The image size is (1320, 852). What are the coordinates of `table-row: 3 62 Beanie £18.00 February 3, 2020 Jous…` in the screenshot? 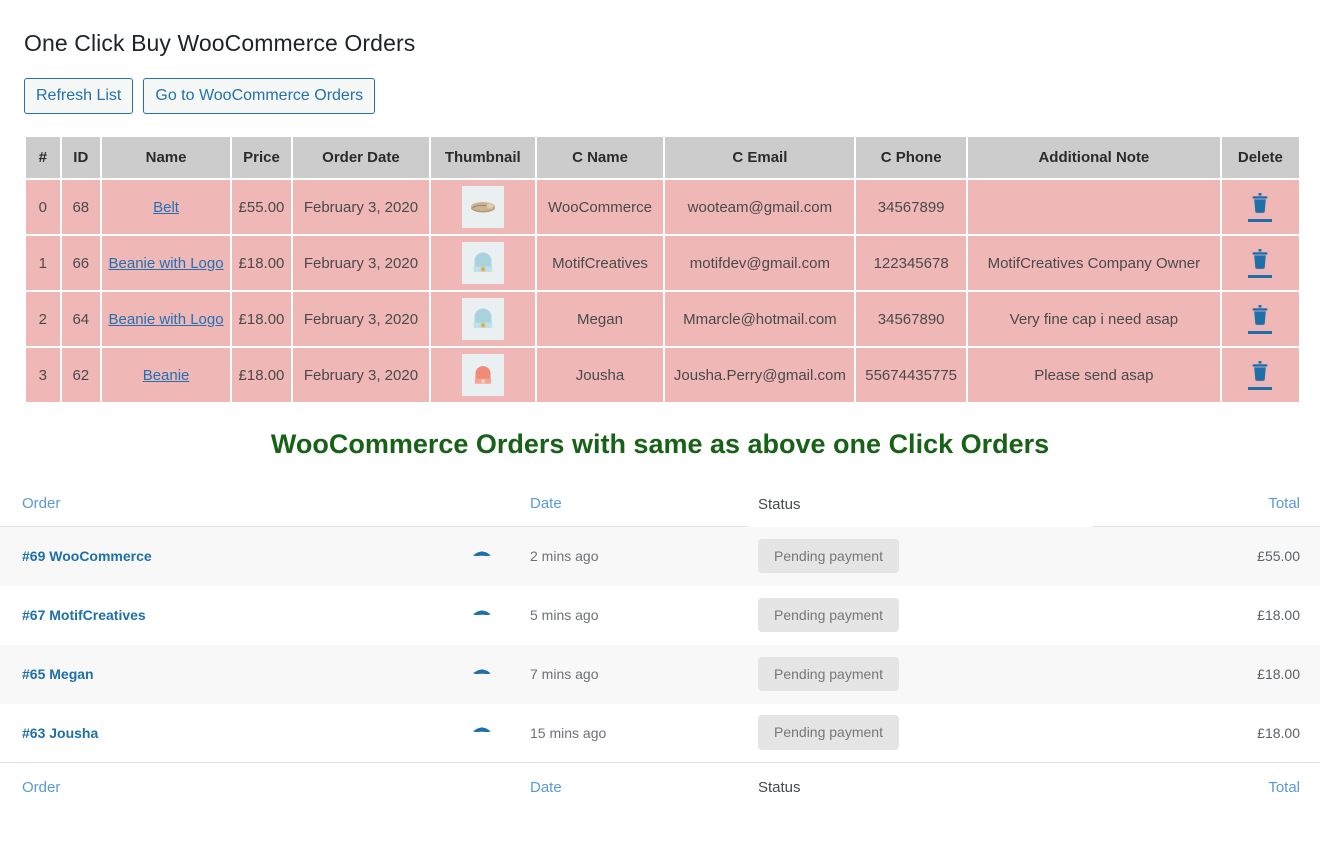 It's located at (662, 375).